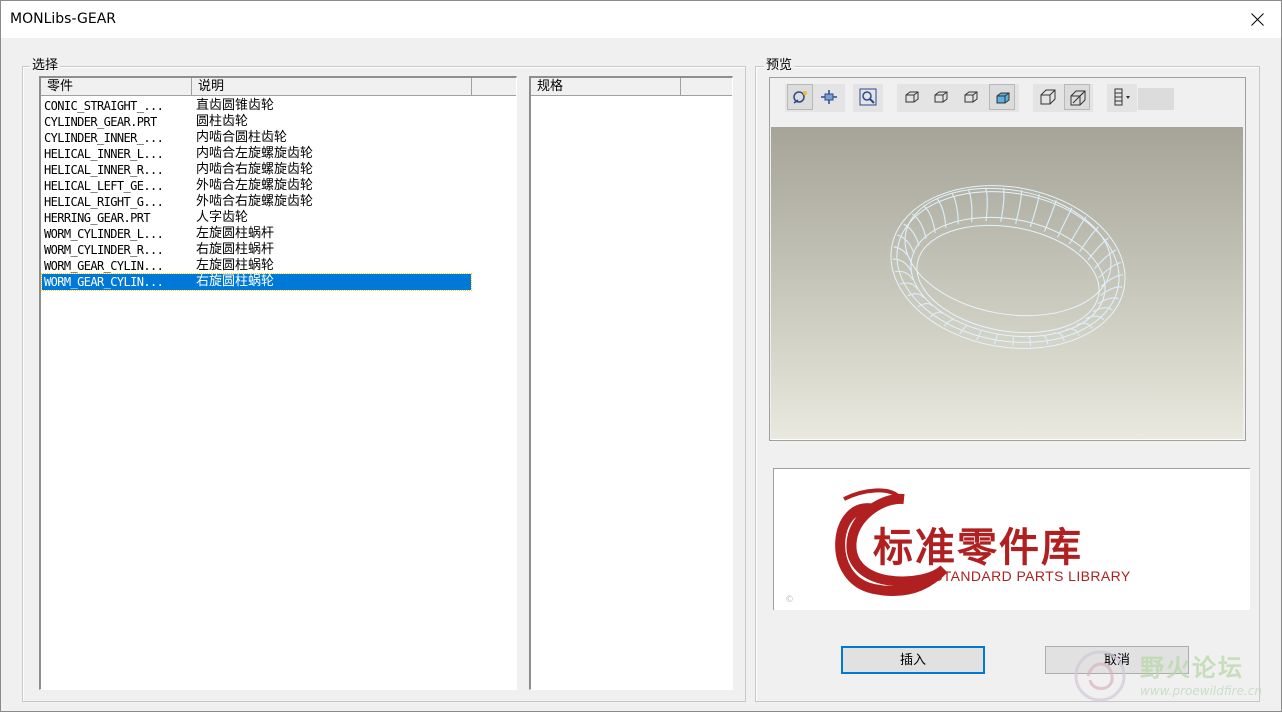 This screenshot has width=1282, height=712. What do you see at coordinates (45, 65) in the screenshot?
I see `select-group-label: 选择` at bounding box center [45, 65].